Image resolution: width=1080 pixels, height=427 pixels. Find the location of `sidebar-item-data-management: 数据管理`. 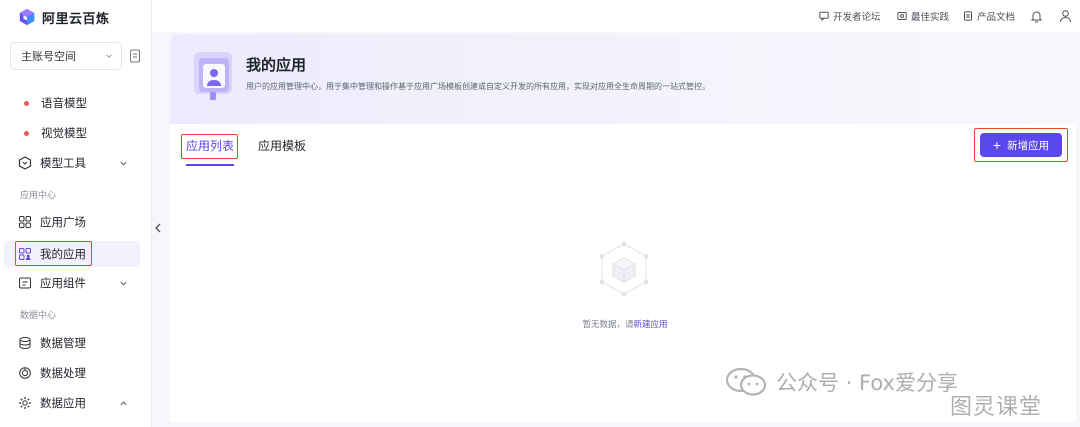

sidebar-item-data-management: 数据管理 is located at coordinates (52, 343).